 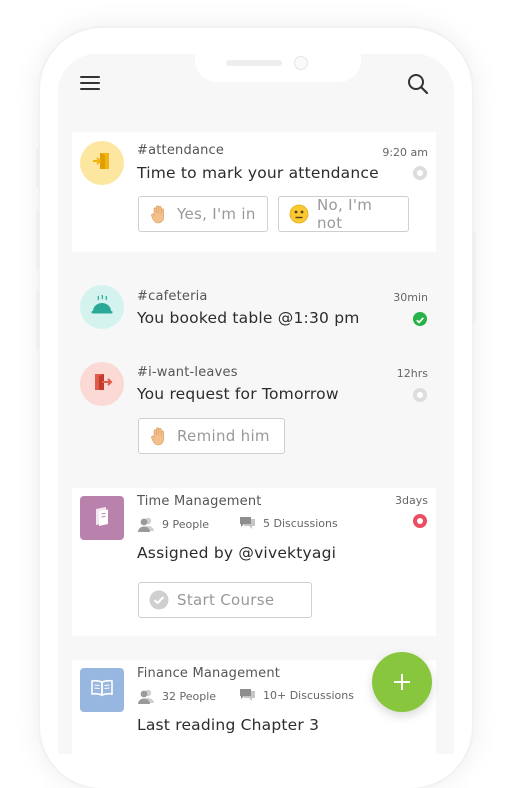 I want to click on leaves-title: You request for Tomorrow, so click(x=238, y=394).